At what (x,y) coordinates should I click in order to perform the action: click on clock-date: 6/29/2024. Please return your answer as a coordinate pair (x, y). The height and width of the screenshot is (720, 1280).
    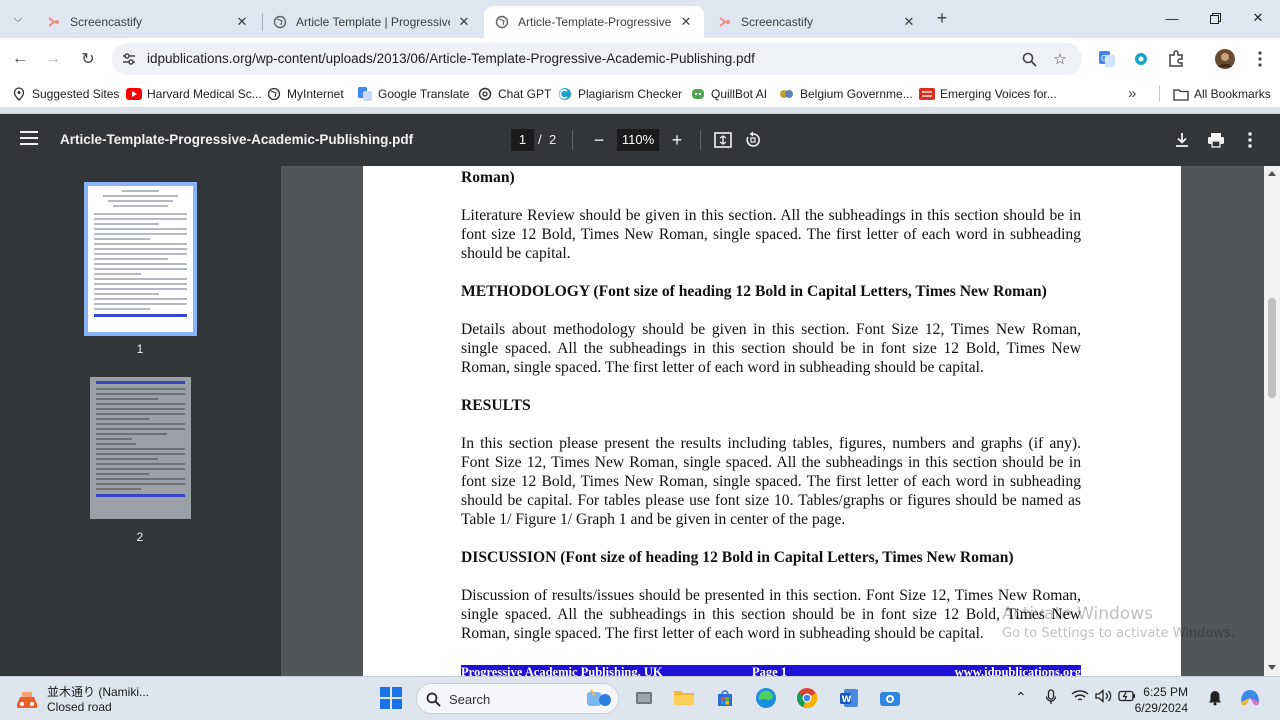
    Looking at the image, I should click on (1161, 708).